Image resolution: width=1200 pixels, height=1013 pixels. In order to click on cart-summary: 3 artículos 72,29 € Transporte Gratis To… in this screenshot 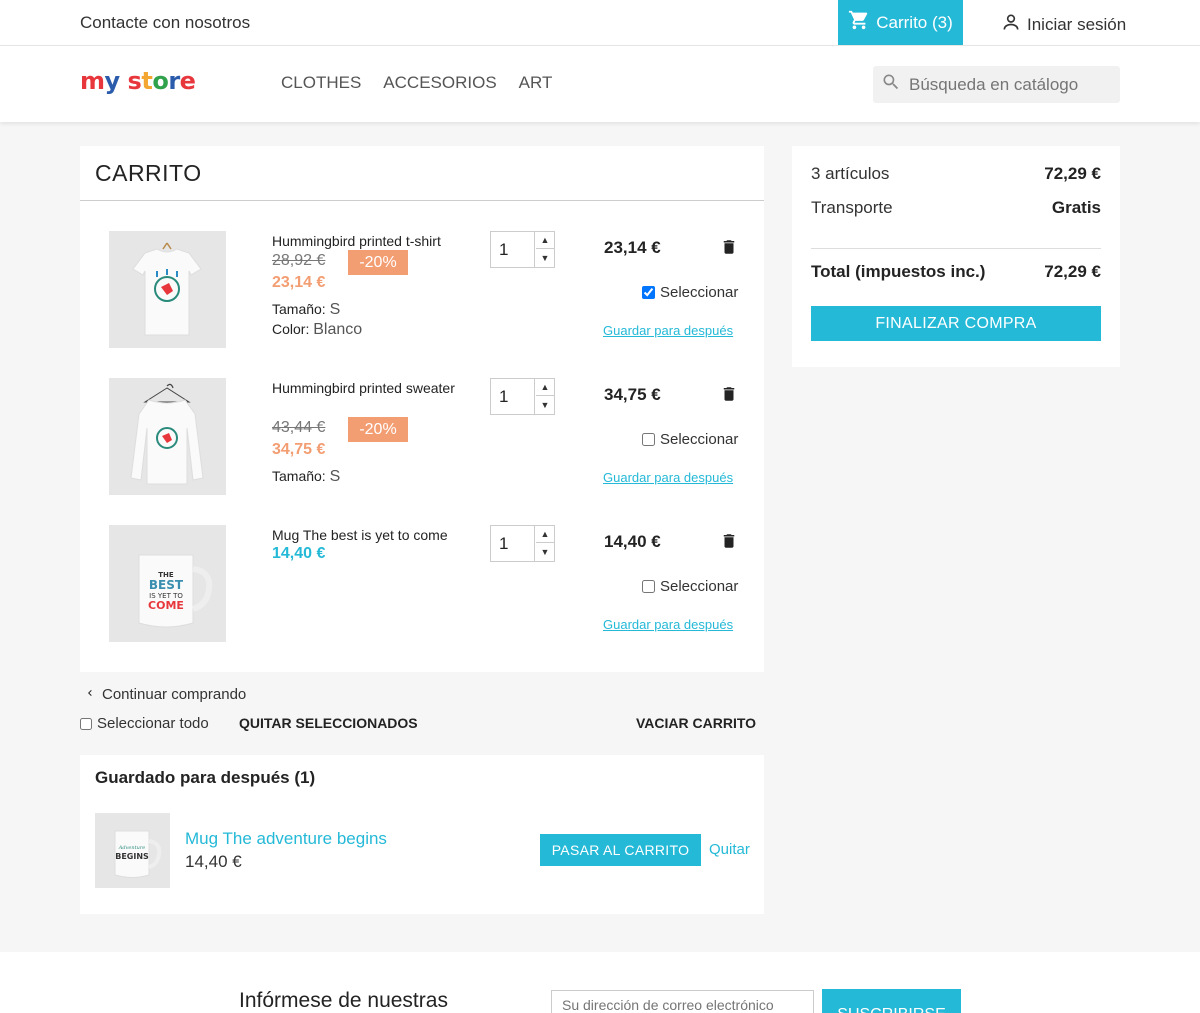, I will do `click(956, 256)`.